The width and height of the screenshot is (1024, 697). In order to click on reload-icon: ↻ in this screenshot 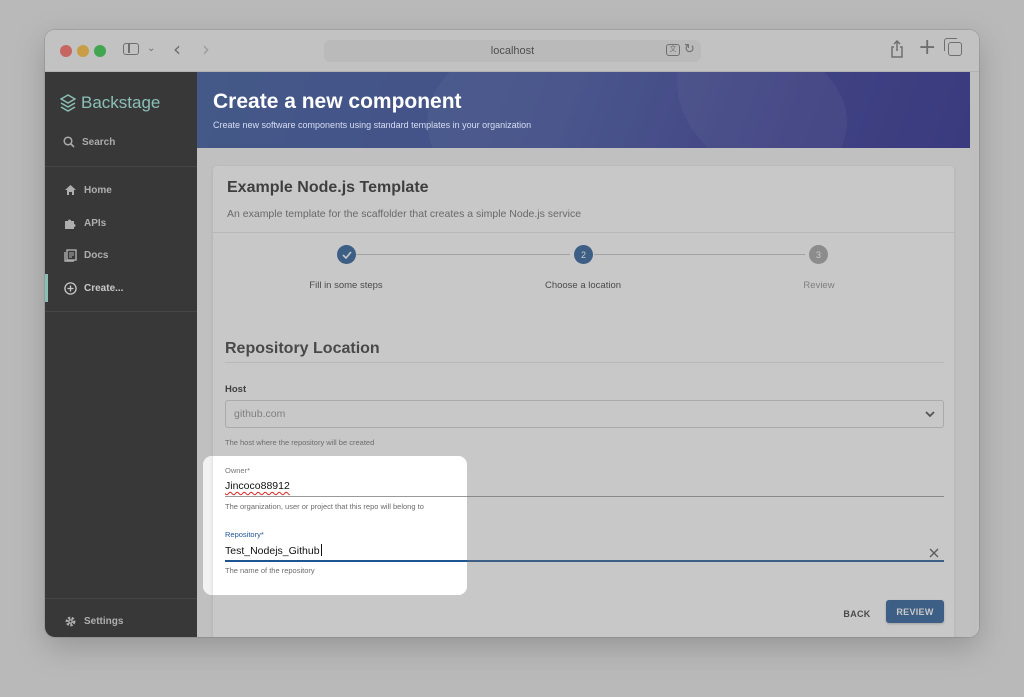, I will do `click(689, 49)`.